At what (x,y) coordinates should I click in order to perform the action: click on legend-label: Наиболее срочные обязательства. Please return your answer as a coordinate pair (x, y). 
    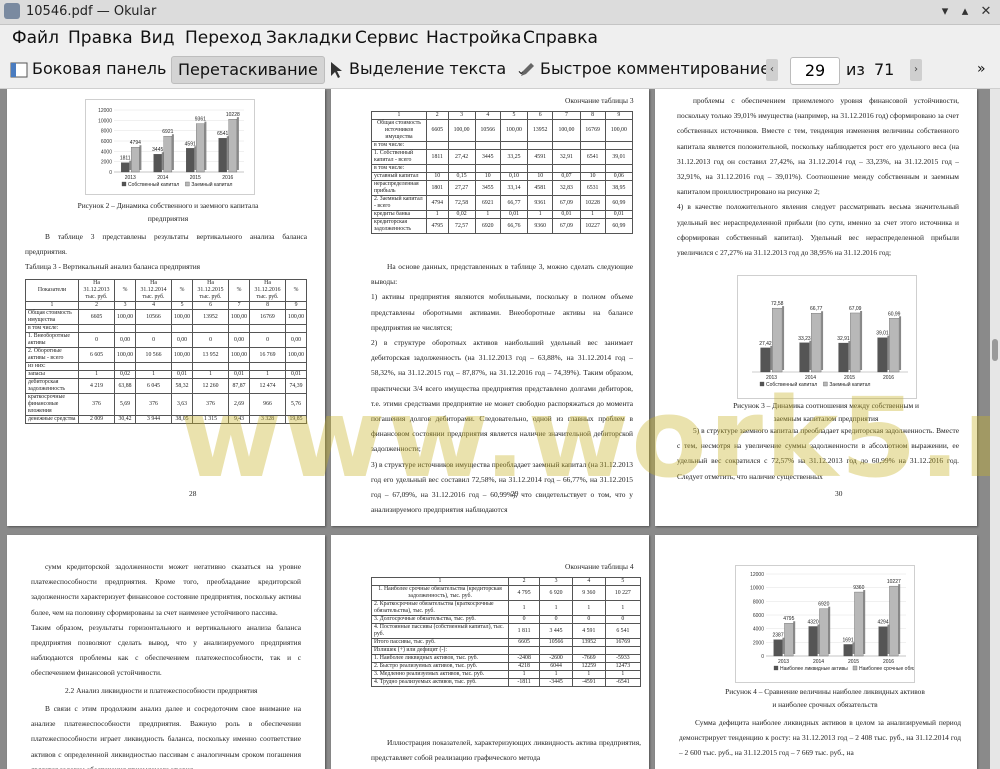
    Looking at the image, I should click on (886, 669).